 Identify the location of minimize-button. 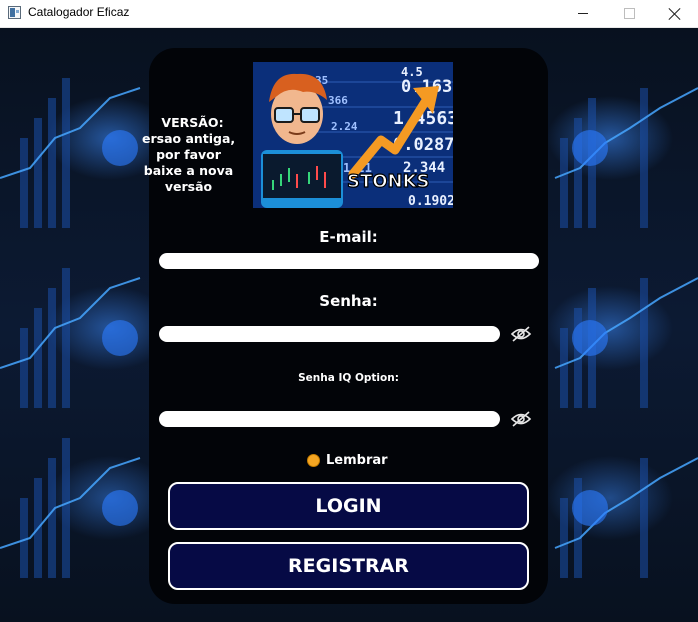
(583, 13).